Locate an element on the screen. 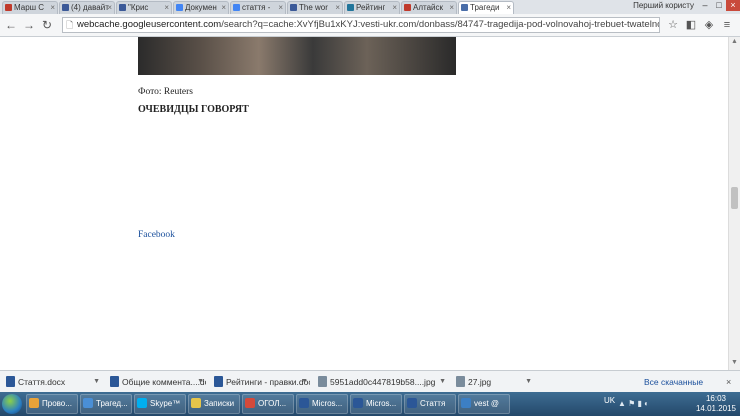 This screenshot has height=416, width=740. scroll-down-icon: ▼ is located at coordinates (734, 364).